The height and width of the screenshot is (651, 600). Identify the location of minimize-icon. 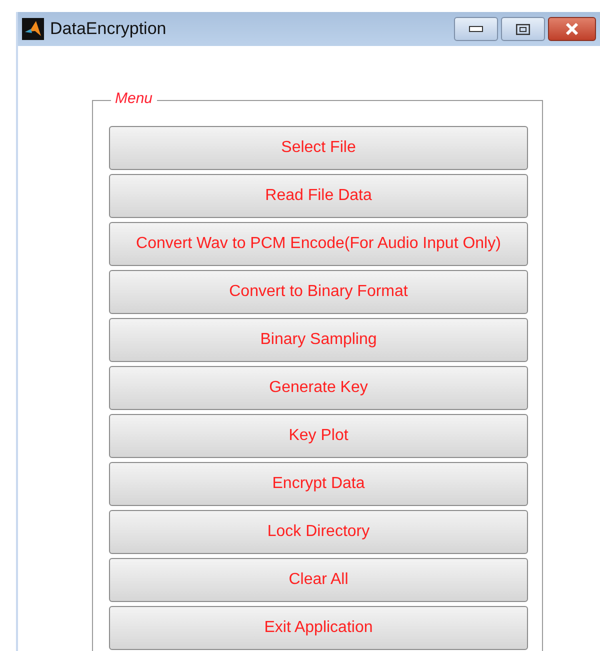
(476, 29).